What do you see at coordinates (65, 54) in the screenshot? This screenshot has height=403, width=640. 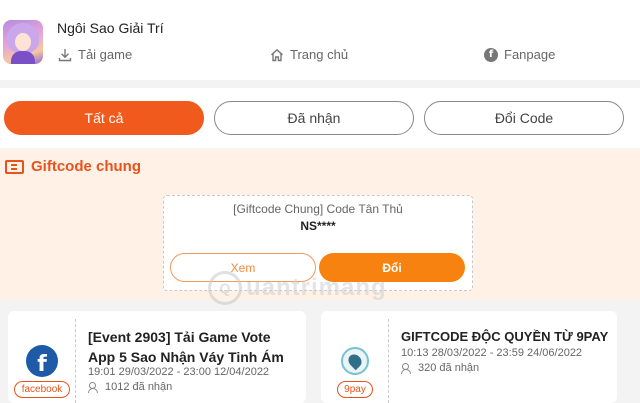 I see `download-icon` at bounding box center [65, 54].